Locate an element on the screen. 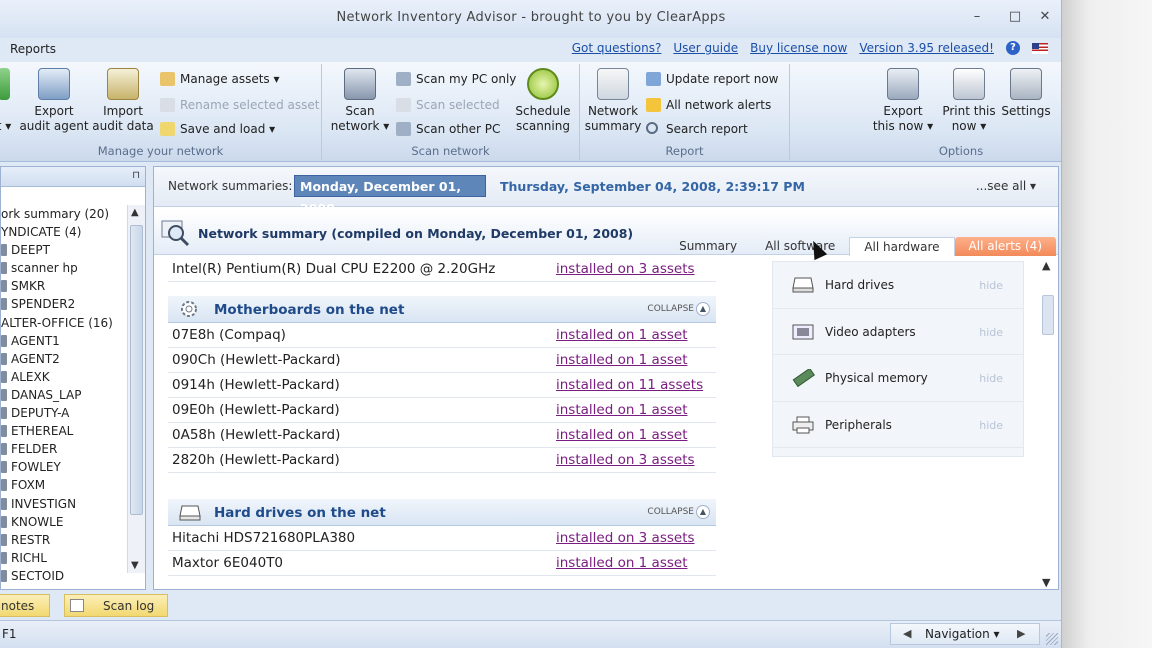 The width and height of the screenshot is (1152, 648). tree-item: AGENT2 is located at coordinates (60, 359).